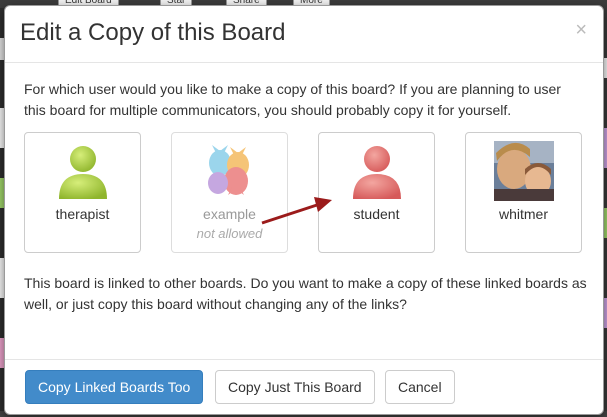  What do you see at coordinates (295, 387) in the screenshot?
I see `copy-just-this-board-button: Copy Just This Board` at bounding box center [295, 387].